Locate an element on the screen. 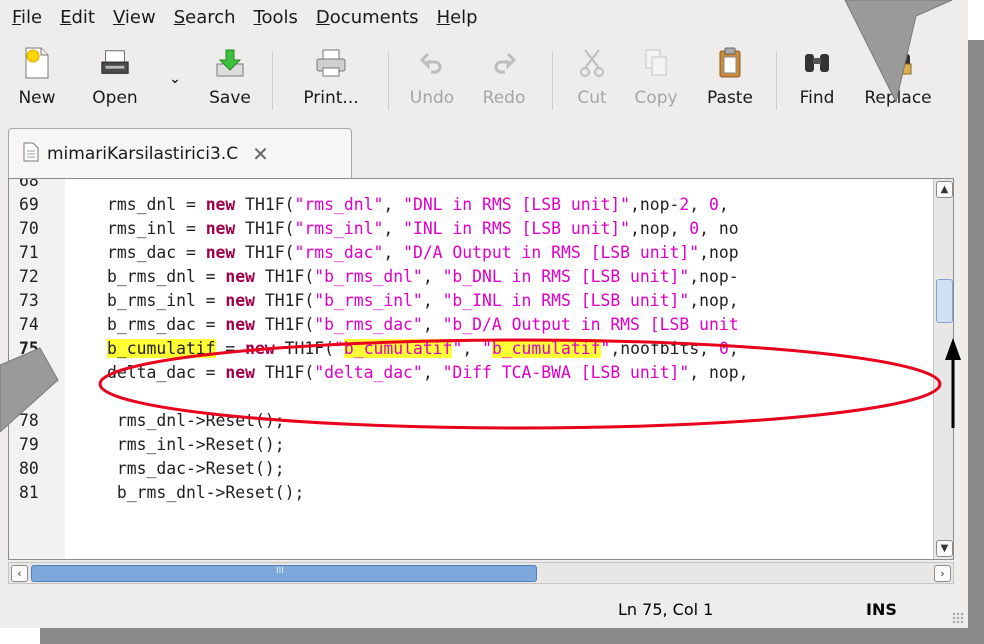 Image resolution: width=984 pixels, height=644 pixels. code-line: 80 rms_dac->Reset(); is located at coordinates (471, 469).